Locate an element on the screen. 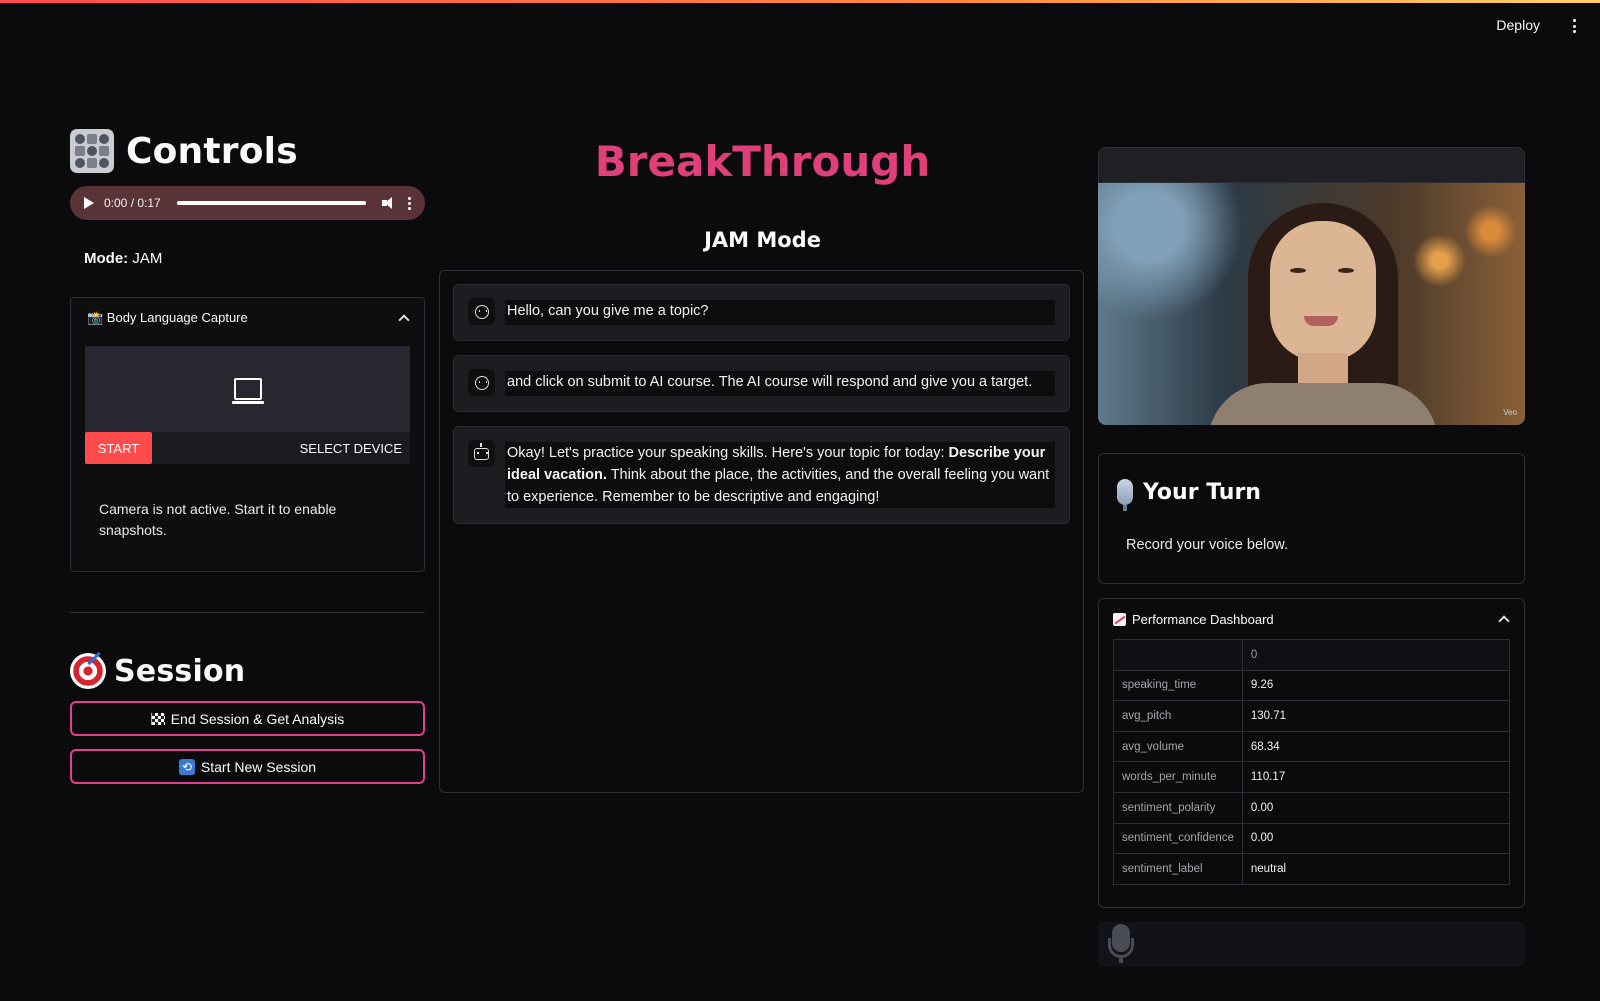 This screenshot has height=1001, width=1600. start-new-session-button: ⟲ Start New Session is located at coordinates (247, 766).